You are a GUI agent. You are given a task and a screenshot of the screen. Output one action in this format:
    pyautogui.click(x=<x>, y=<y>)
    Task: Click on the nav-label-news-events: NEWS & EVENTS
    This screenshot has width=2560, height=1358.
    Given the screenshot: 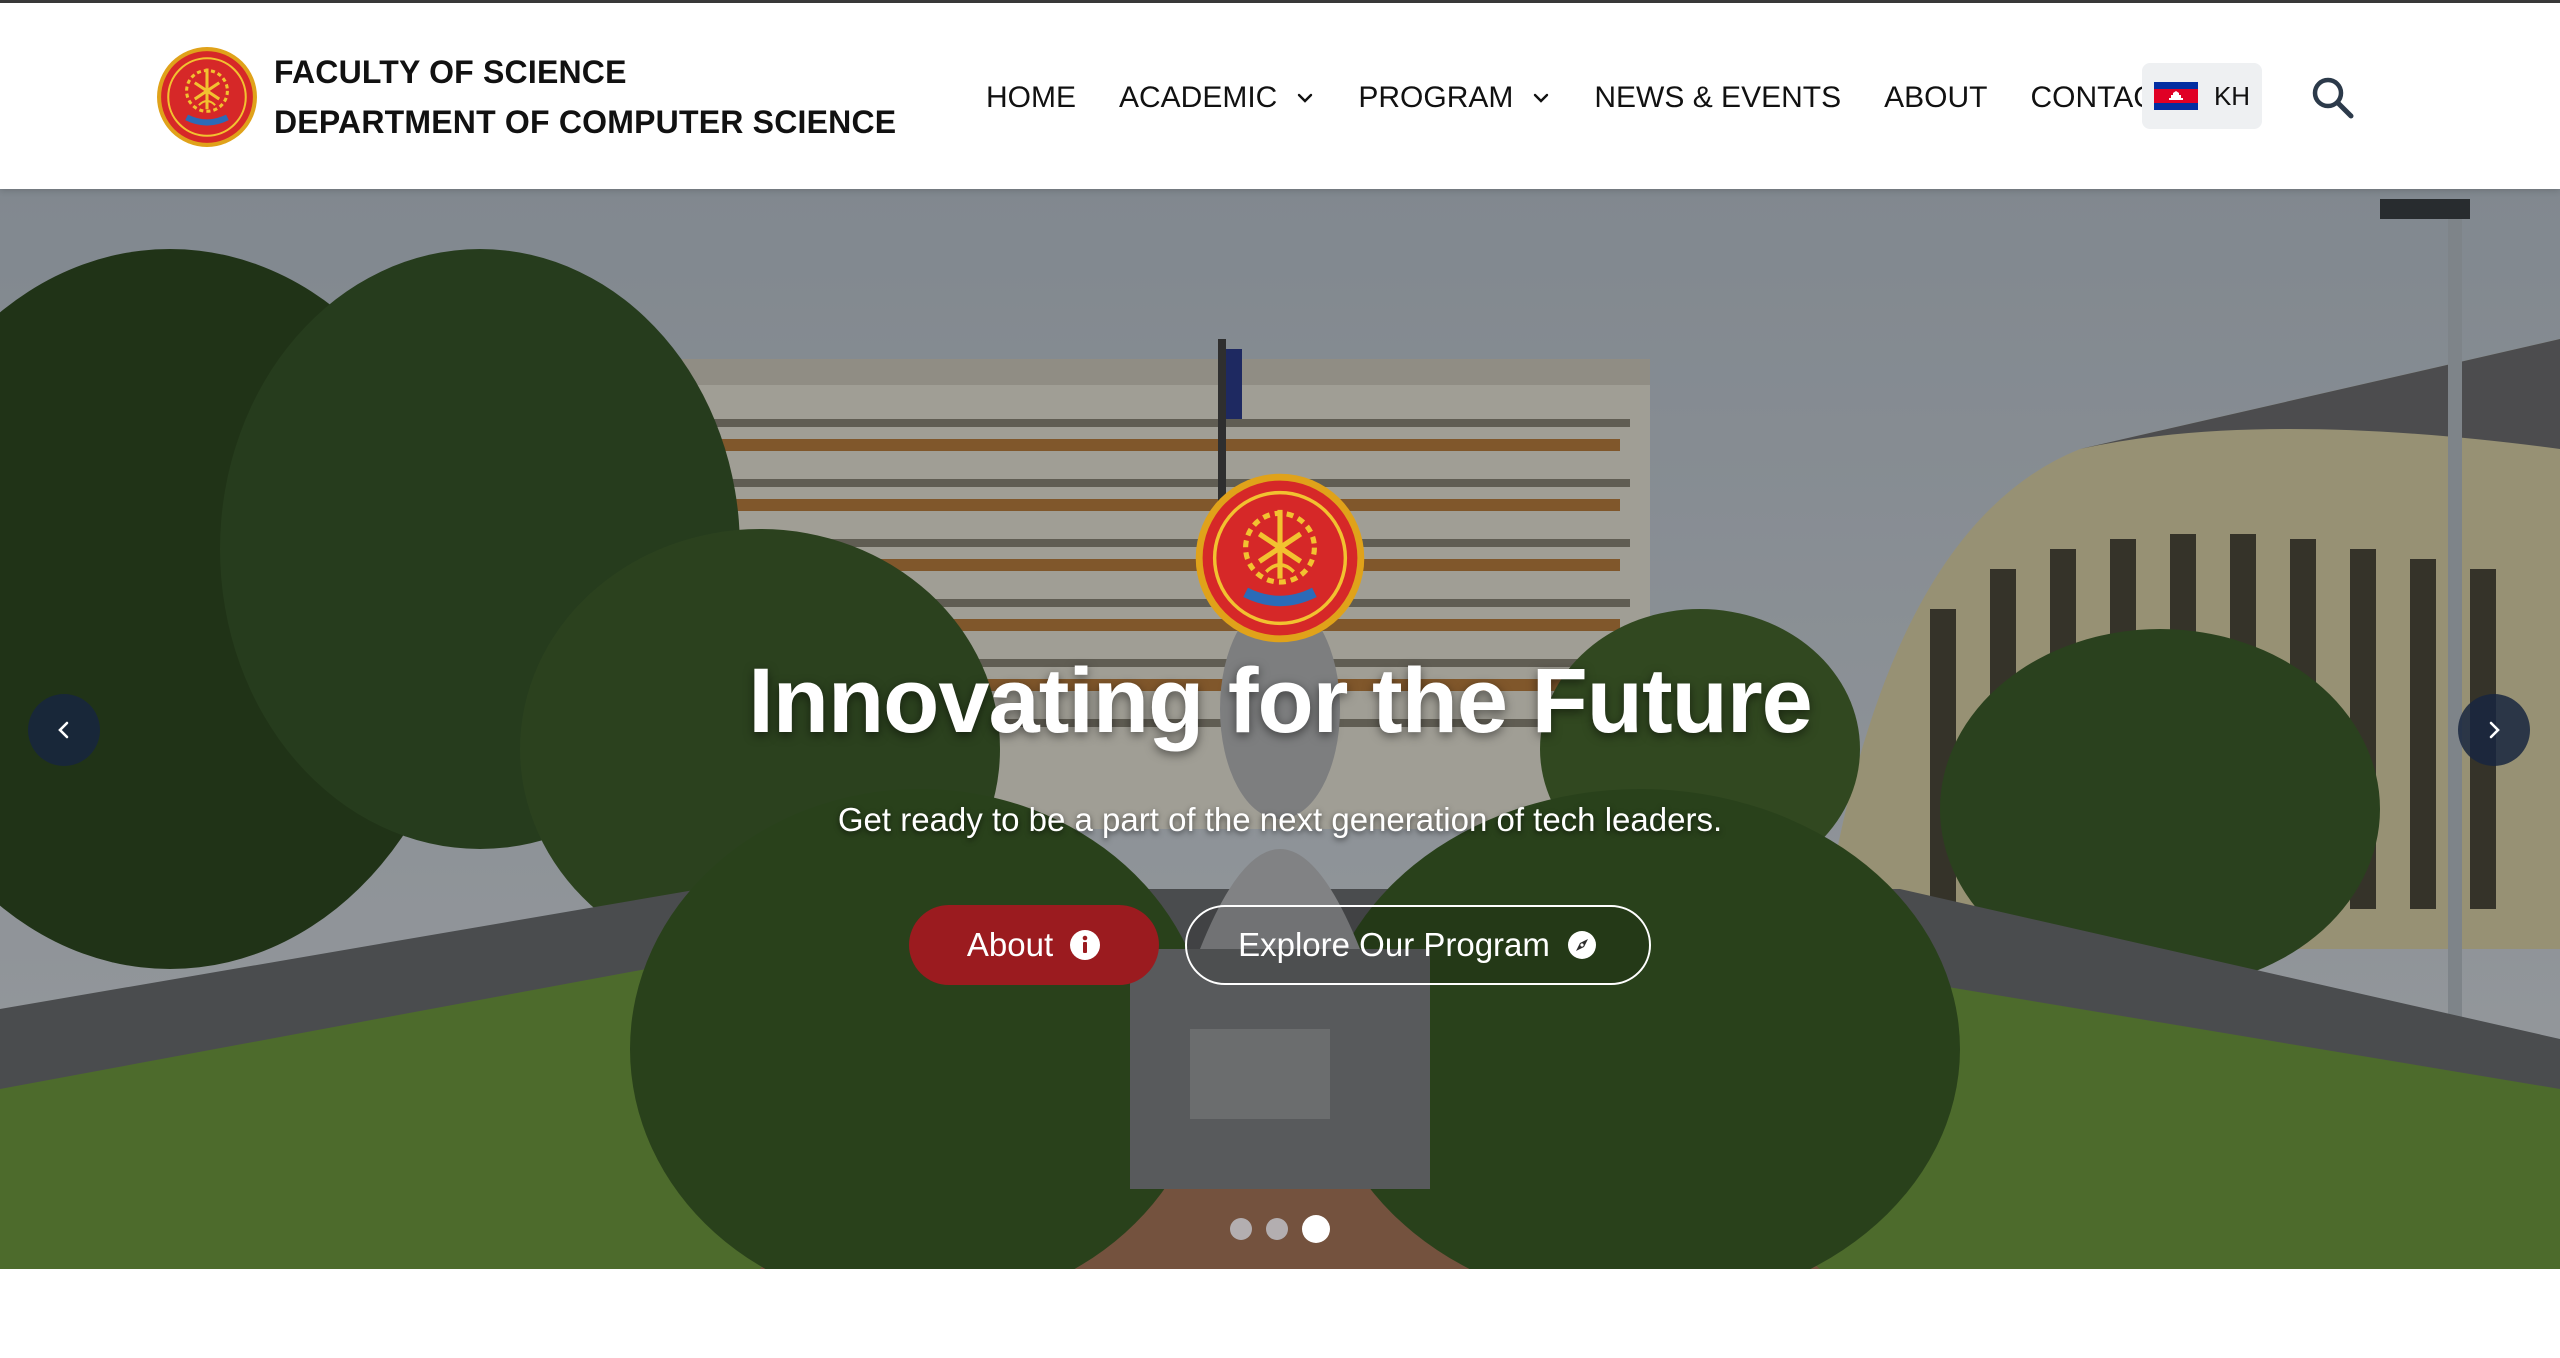 What is the action you would take?
    pyautogui.click(x=1718, y=97)
    